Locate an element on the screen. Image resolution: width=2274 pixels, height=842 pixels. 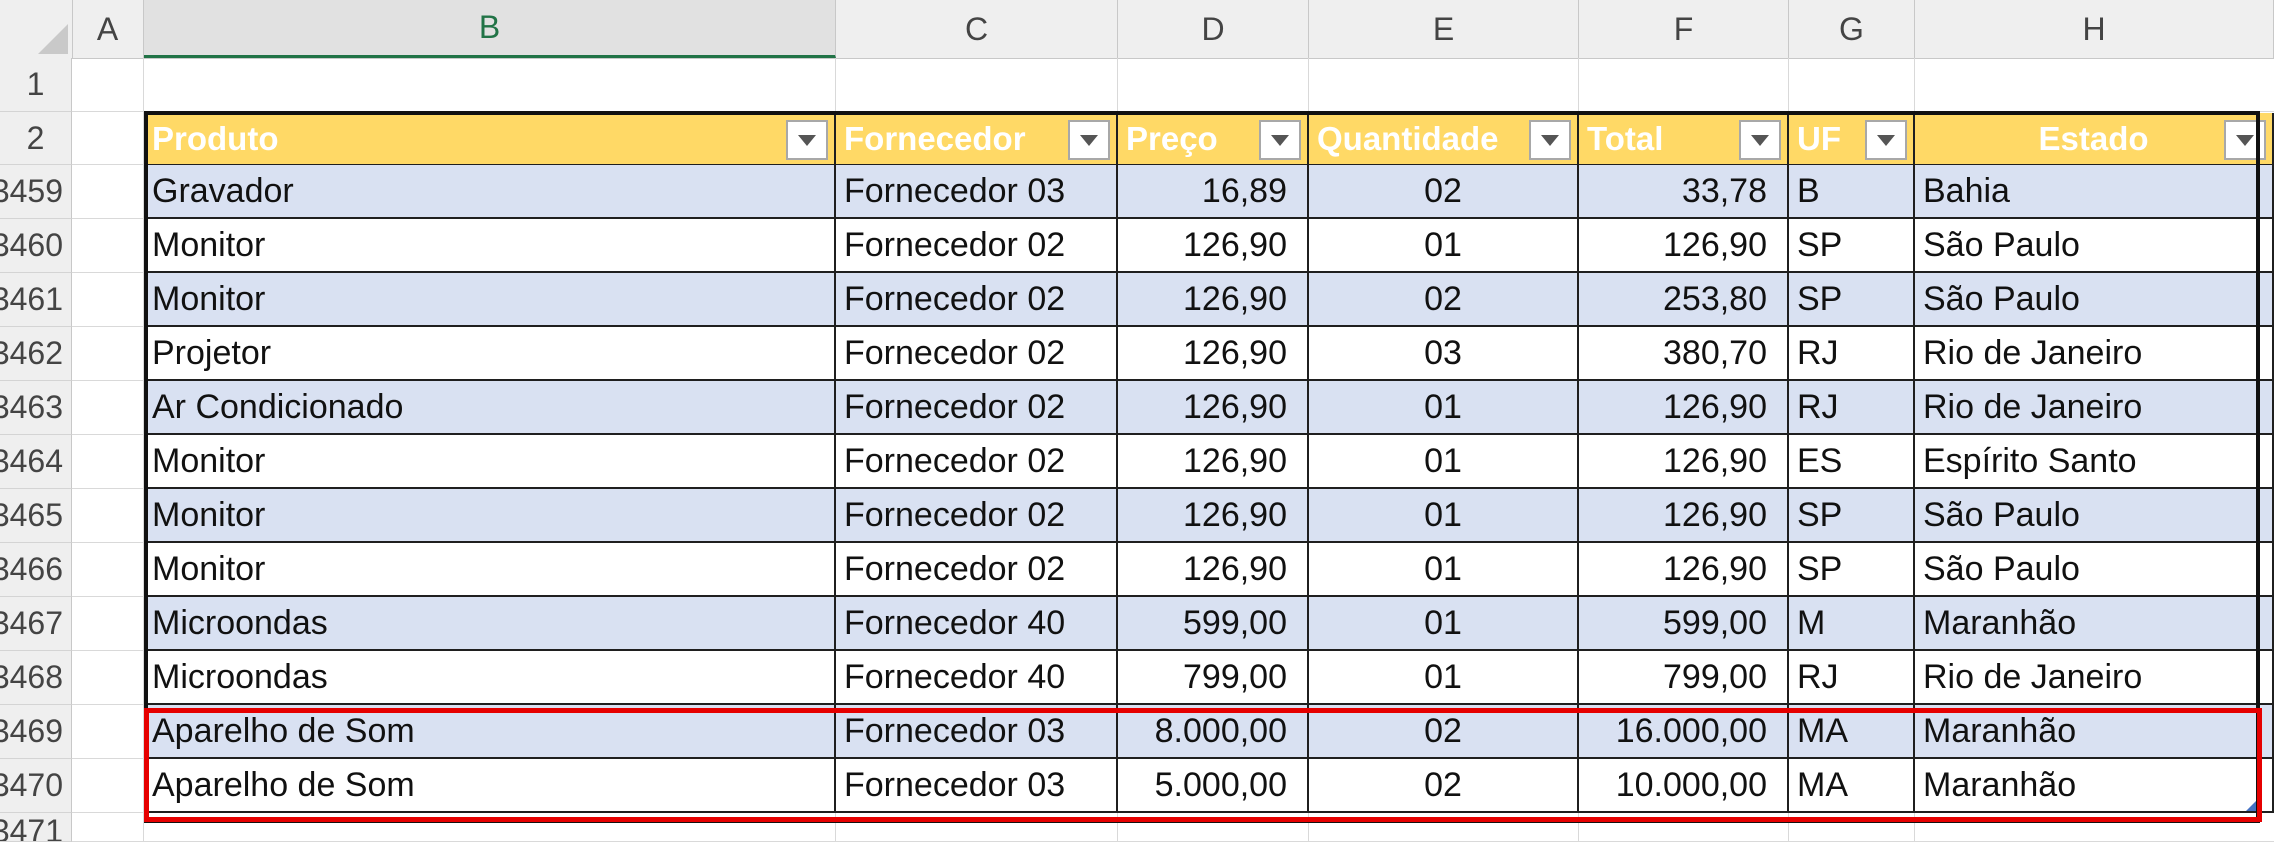
table-cell: B is located at coordinates (1852, 192).